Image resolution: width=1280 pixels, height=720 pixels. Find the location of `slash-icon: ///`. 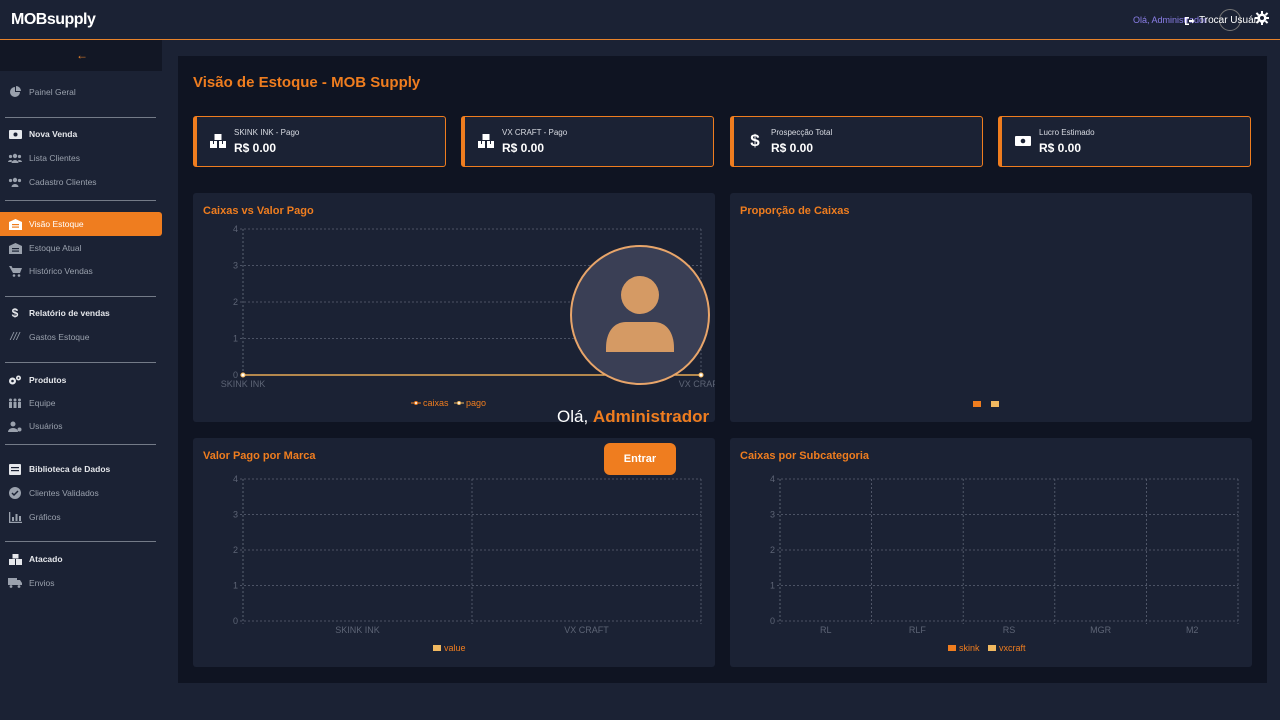

slash-icon: /// is located at coordinates (15, 337).